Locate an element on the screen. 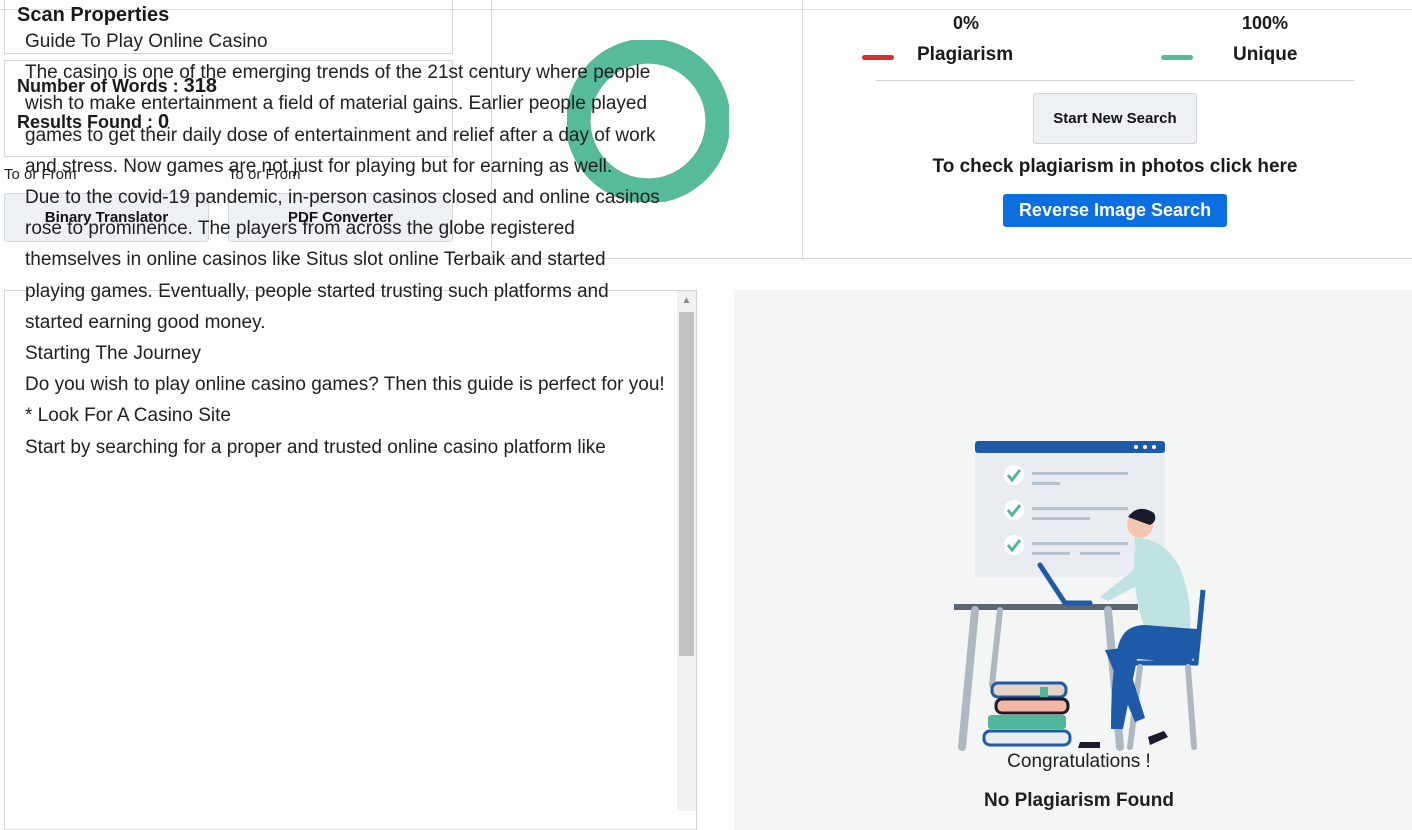 This screenshot has height=830, width=1412. legend-divider is located at coordinates (1115, 80).